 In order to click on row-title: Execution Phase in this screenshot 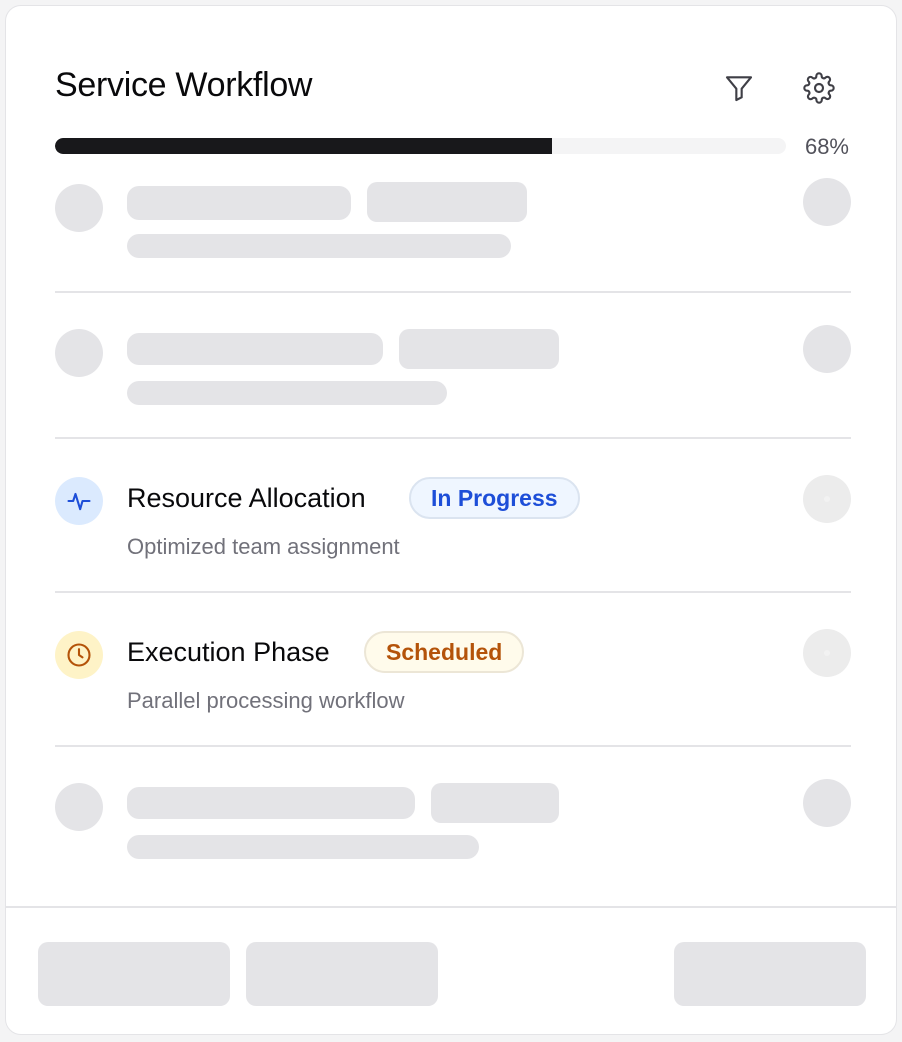, I will do `click(228, 652)`.